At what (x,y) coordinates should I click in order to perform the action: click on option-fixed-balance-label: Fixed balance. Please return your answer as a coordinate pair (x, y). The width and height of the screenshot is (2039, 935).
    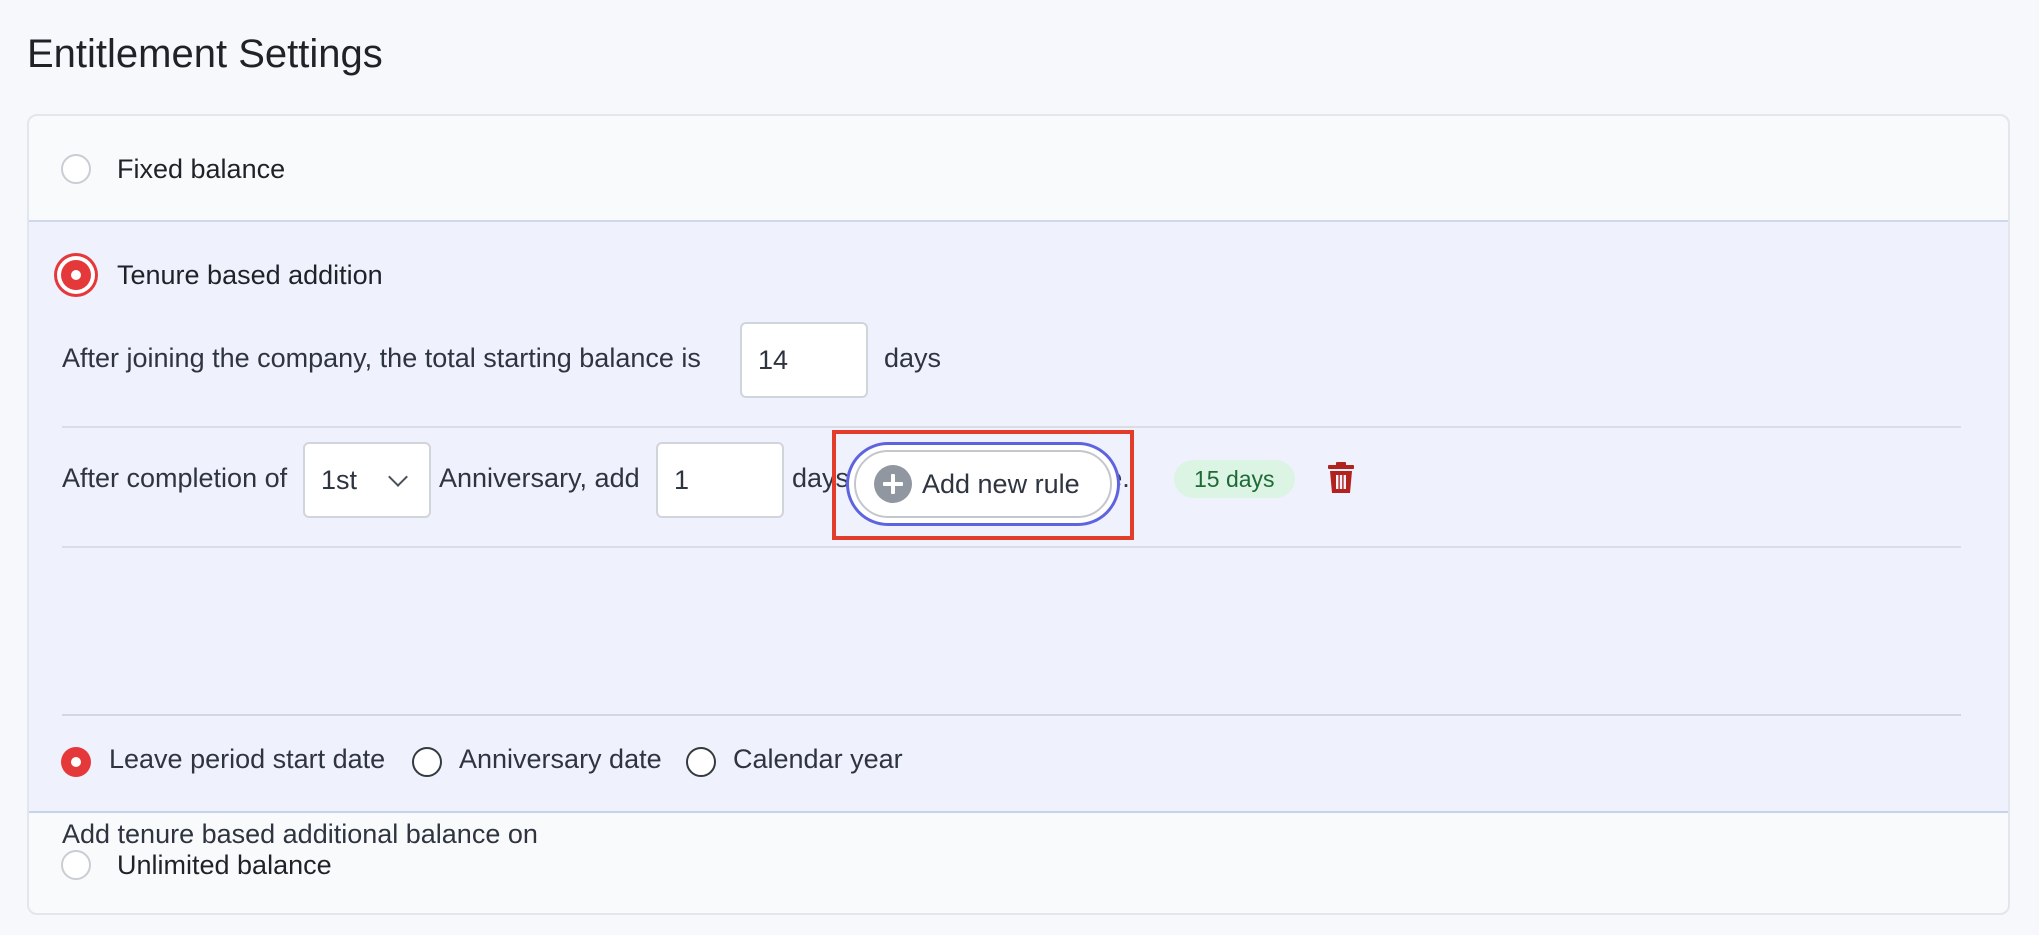
    Looking at the image, I should click on (201, 169).